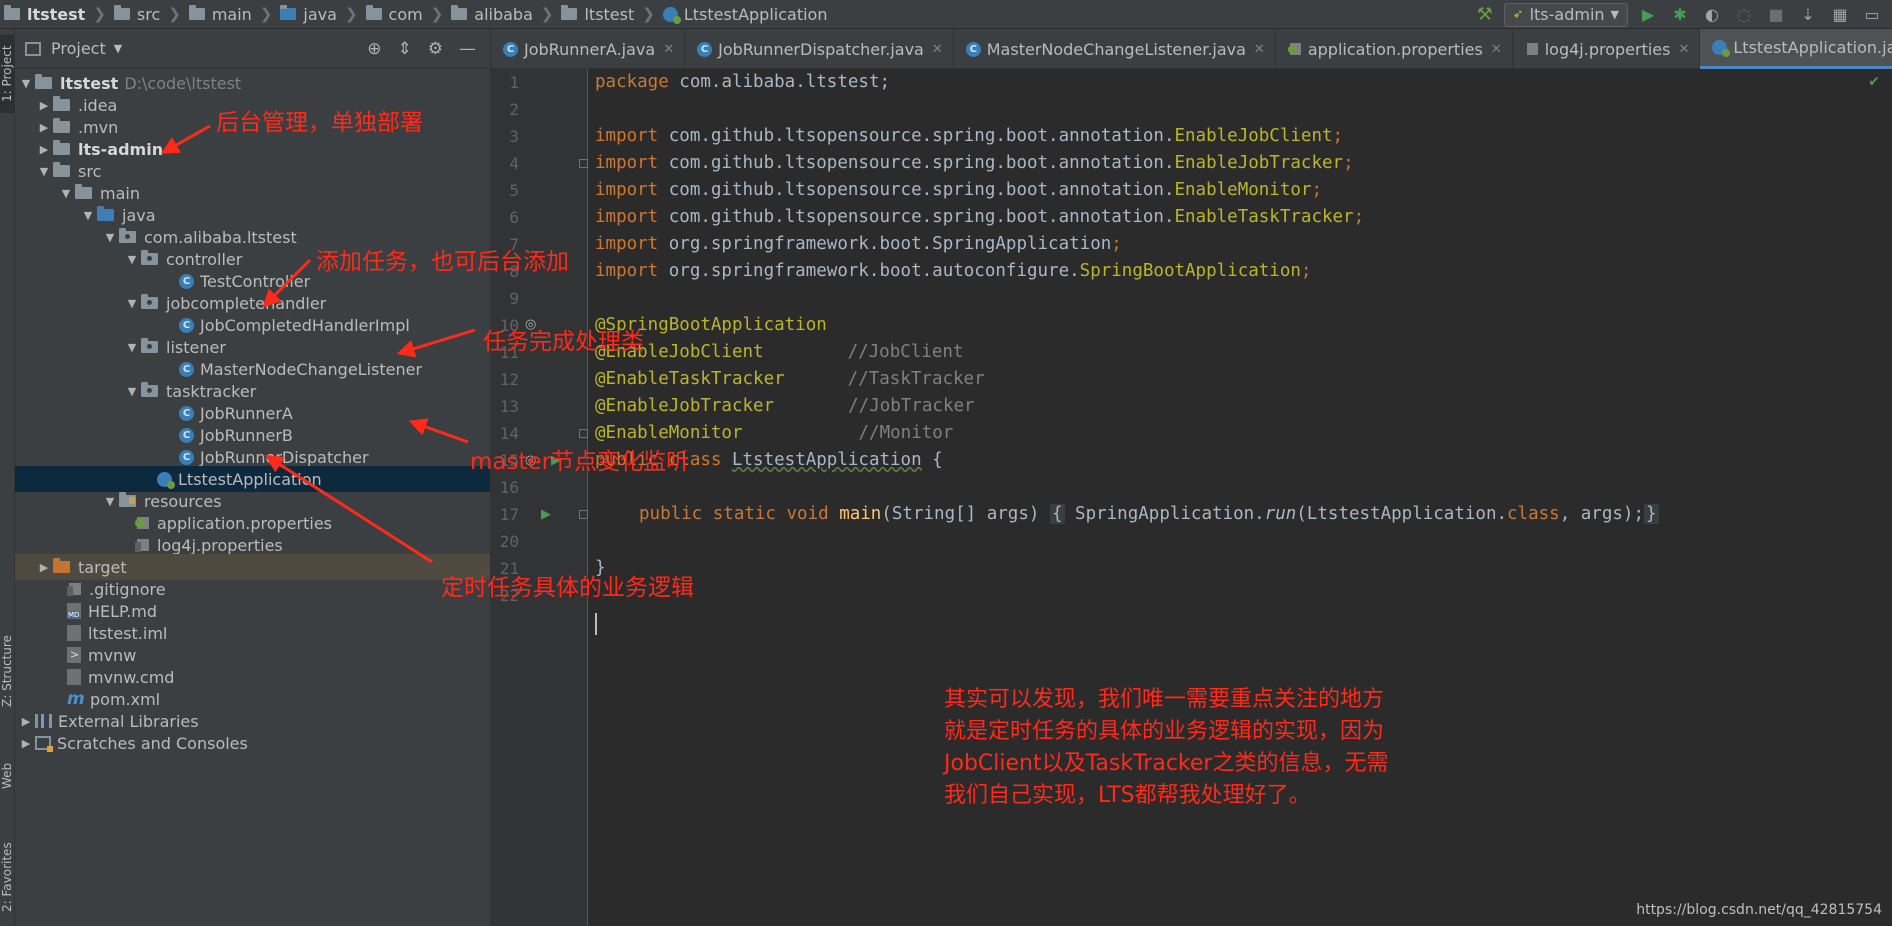 This screenshot has width=1892, height=926. Describe the element at coordinates (1485, 15) in the screenshot. I see `build-hammer-icon: ⚒` at that location.